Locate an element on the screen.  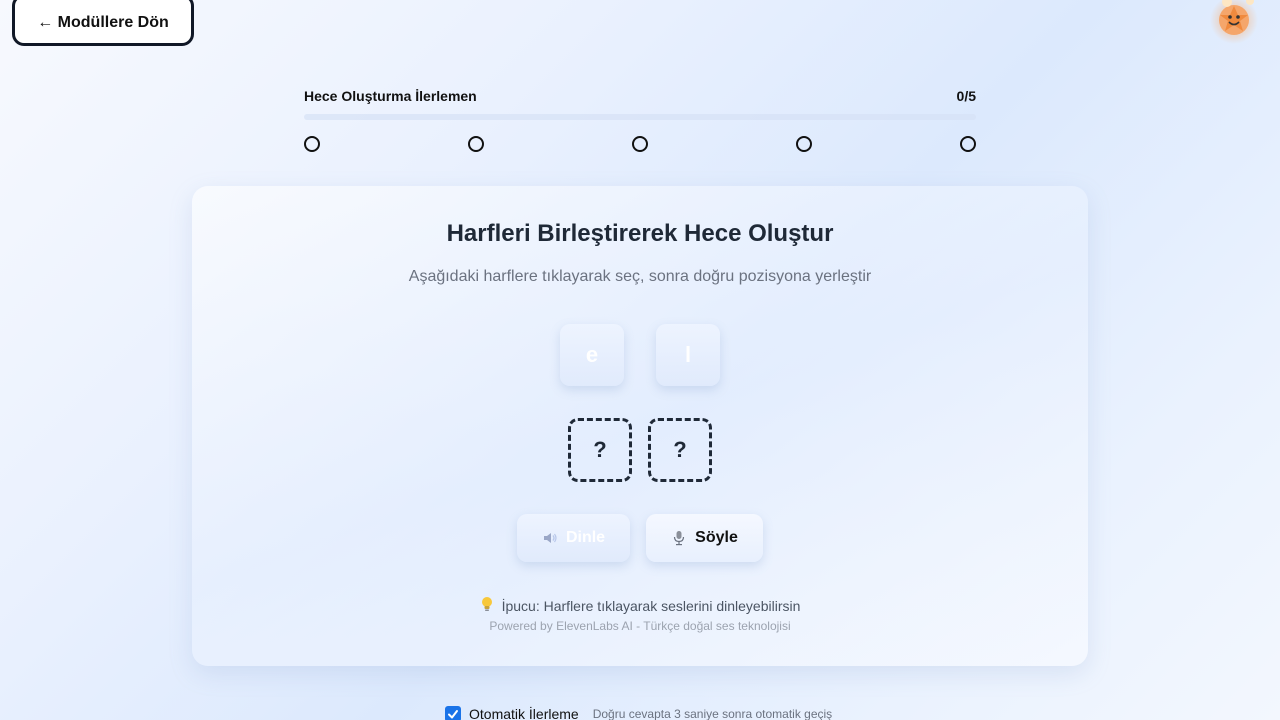
checkmark-icon is located at coordinates (453, 714).